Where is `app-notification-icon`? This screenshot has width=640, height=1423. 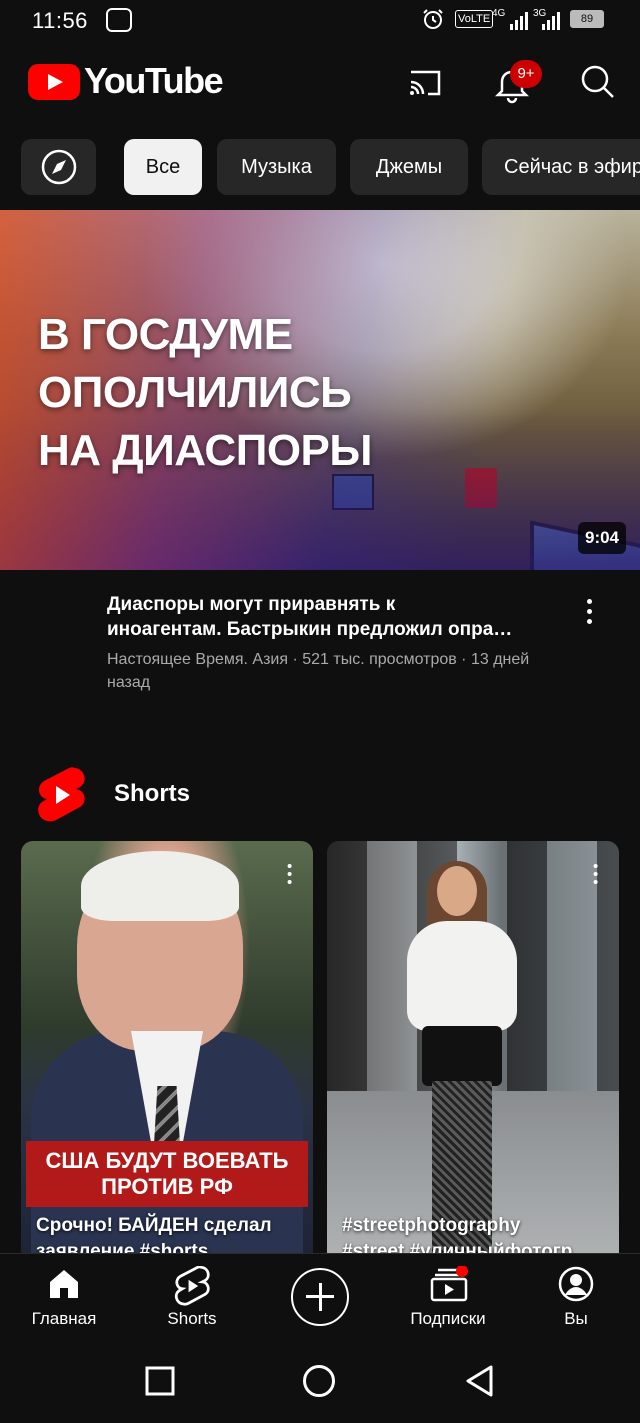
app-notification-icon is located at coordinates (119, 20).